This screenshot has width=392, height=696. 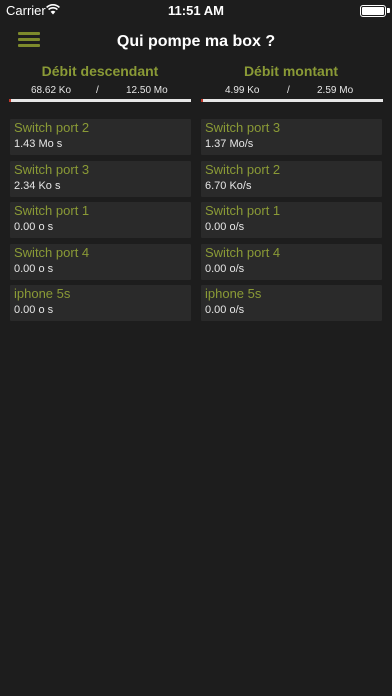 What do you see at coordinates (291, 137) in the screenshot?
I see `upload-list-item: Switch port 3 1.37 Mo/s` at bounding box center [291, 137].